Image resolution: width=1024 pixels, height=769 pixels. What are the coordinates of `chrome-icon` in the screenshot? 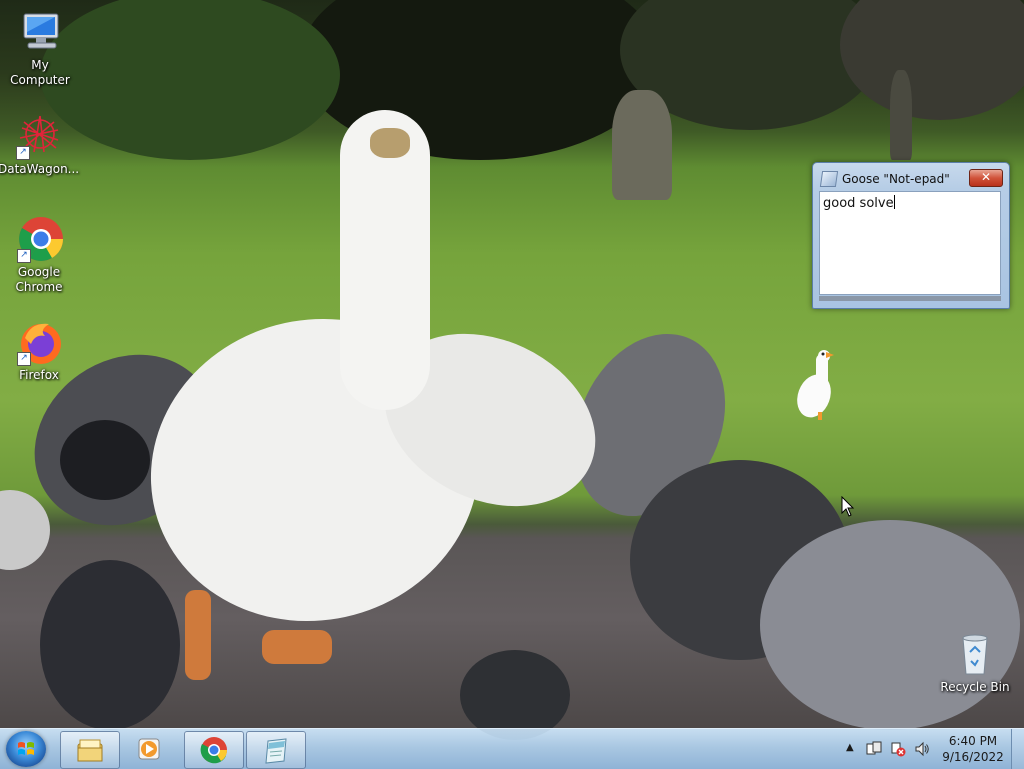 It's located at (214, 750).